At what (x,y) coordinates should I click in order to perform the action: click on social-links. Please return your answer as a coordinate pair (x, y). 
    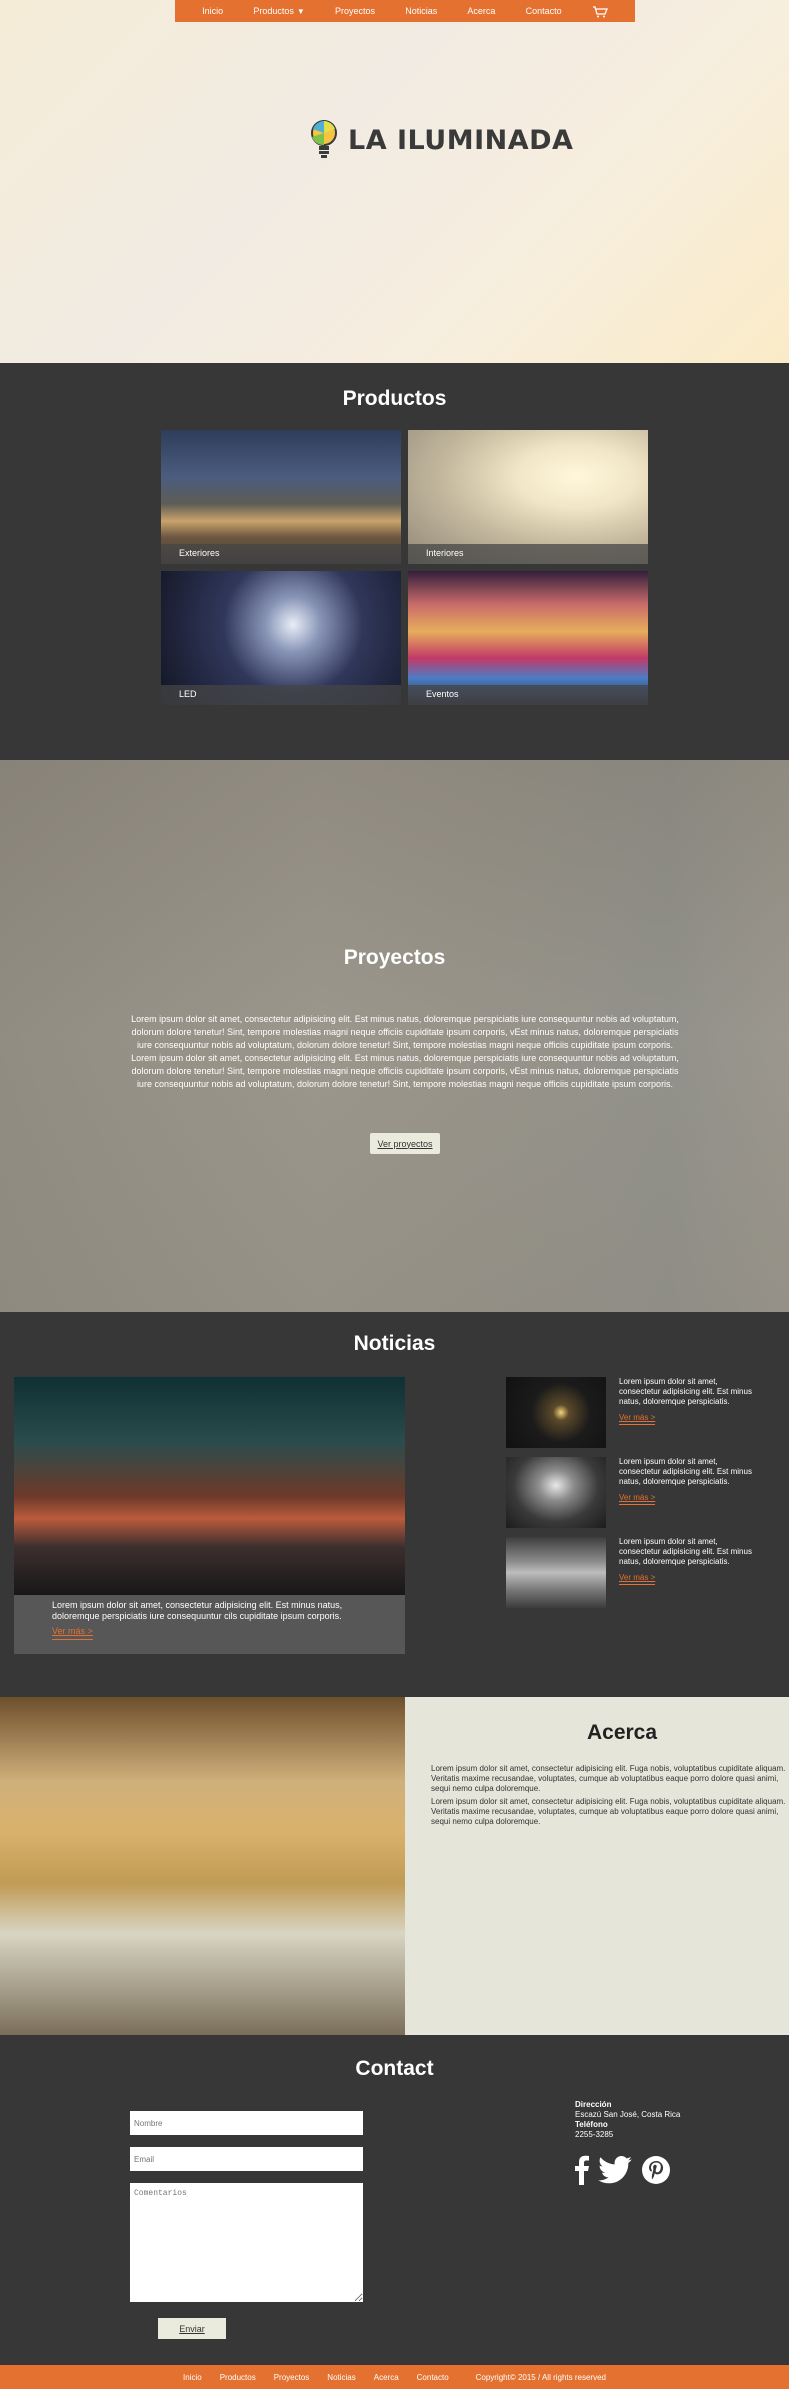
    Looking at the image, I should click on (623, 2172).